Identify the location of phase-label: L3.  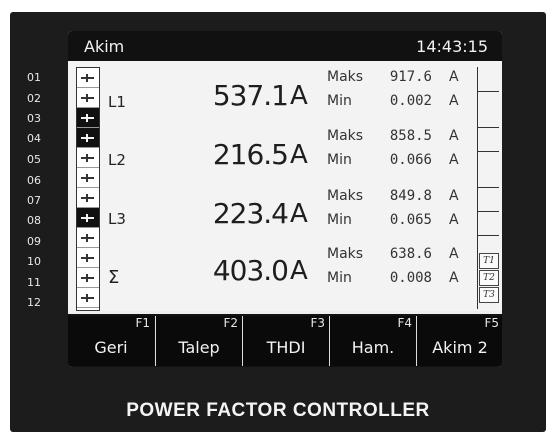
(117, 219).